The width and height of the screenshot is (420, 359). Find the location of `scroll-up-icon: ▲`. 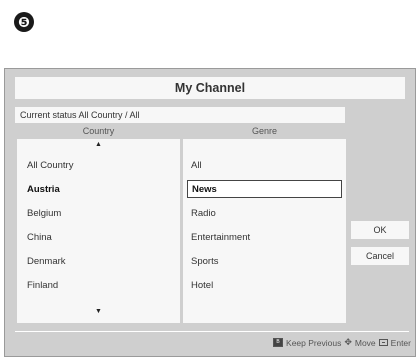

scroll-up-icon: ▲ is located at coordinates (98, 144).